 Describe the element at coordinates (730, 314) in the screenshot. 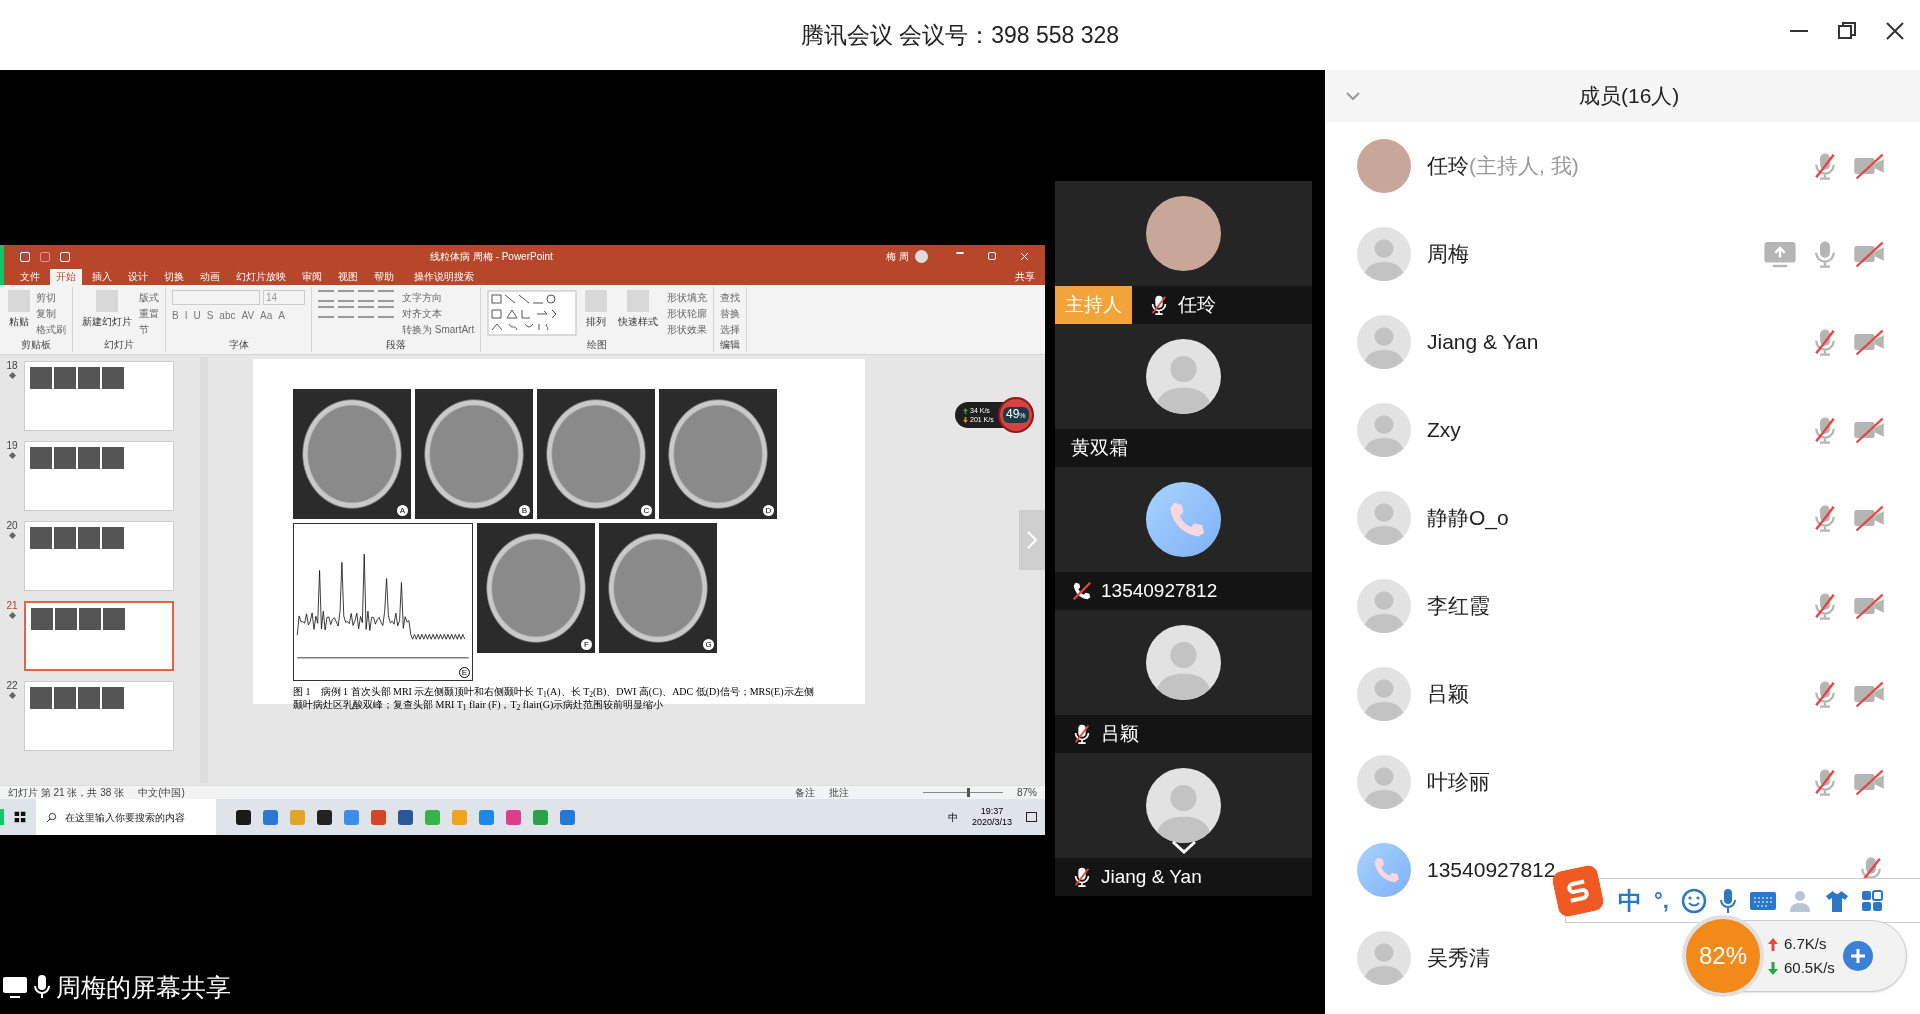

I see `ribbon-button: 替换` at that location.